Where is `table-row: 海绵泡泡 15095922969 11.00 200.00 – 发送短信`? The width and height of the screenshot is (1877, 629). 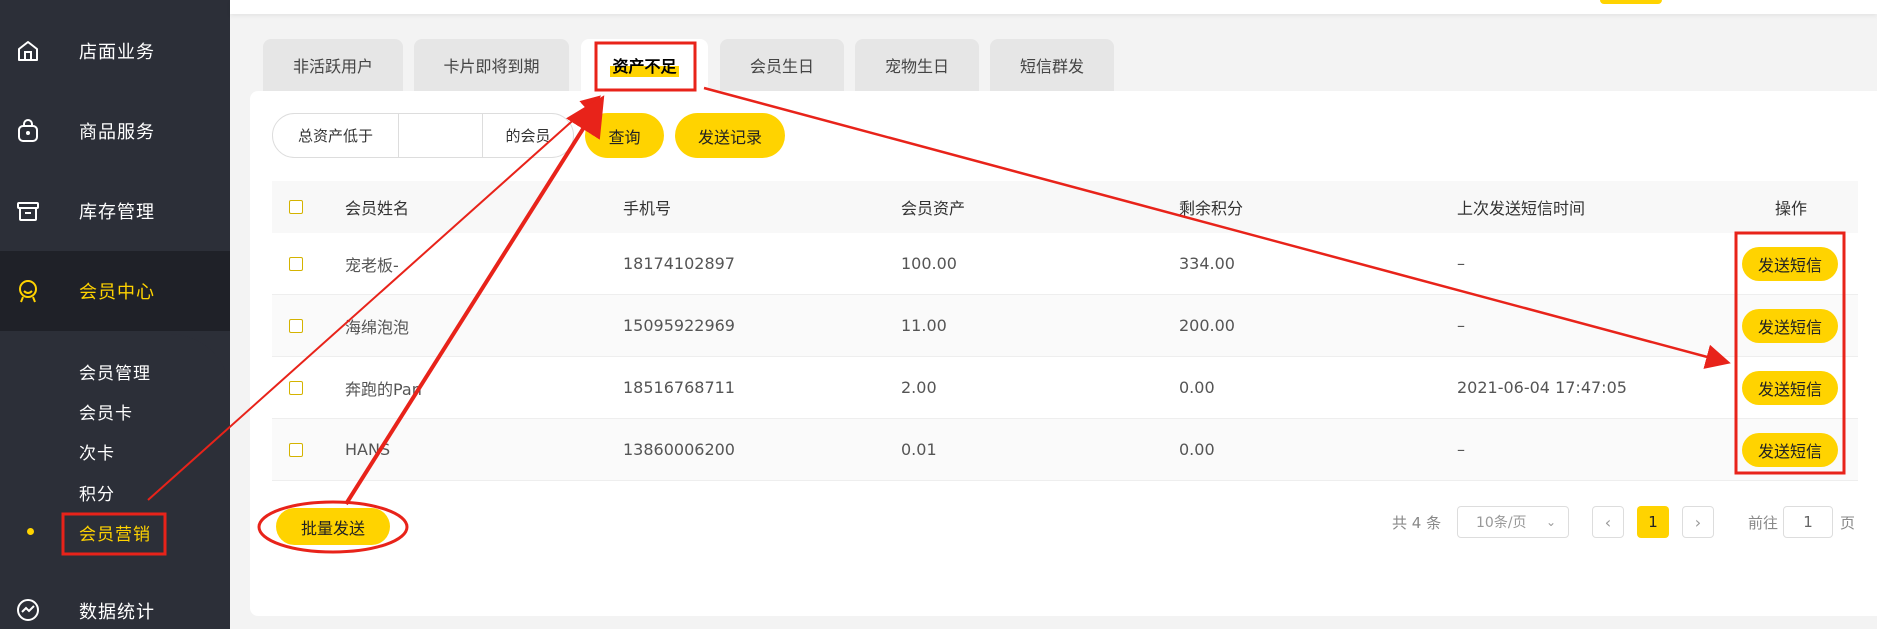
table-row: 海绵泡泡 15095922969 11.00 200.00 – 发送短信 is located at coordinates (1065, 326).